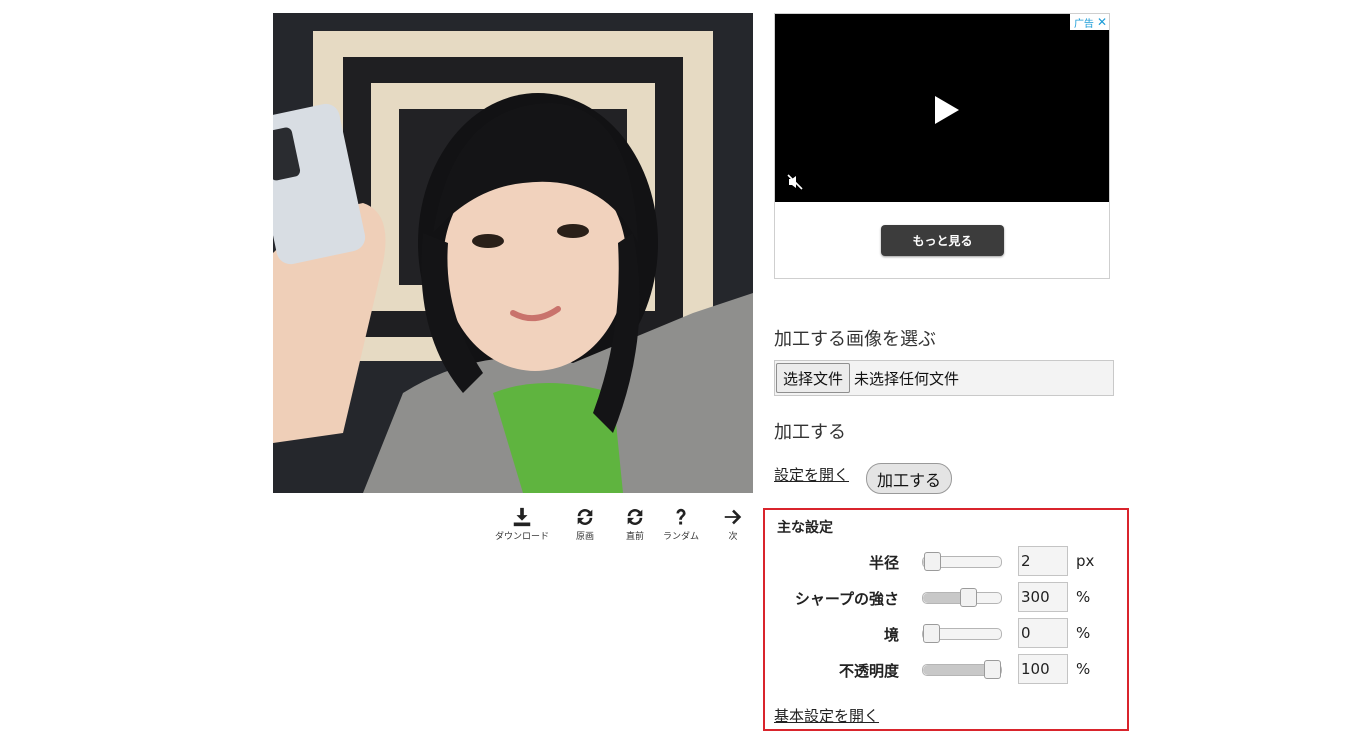 The image size is (1361, 753). I want to click on original-label: 原画, so click(584, 537).